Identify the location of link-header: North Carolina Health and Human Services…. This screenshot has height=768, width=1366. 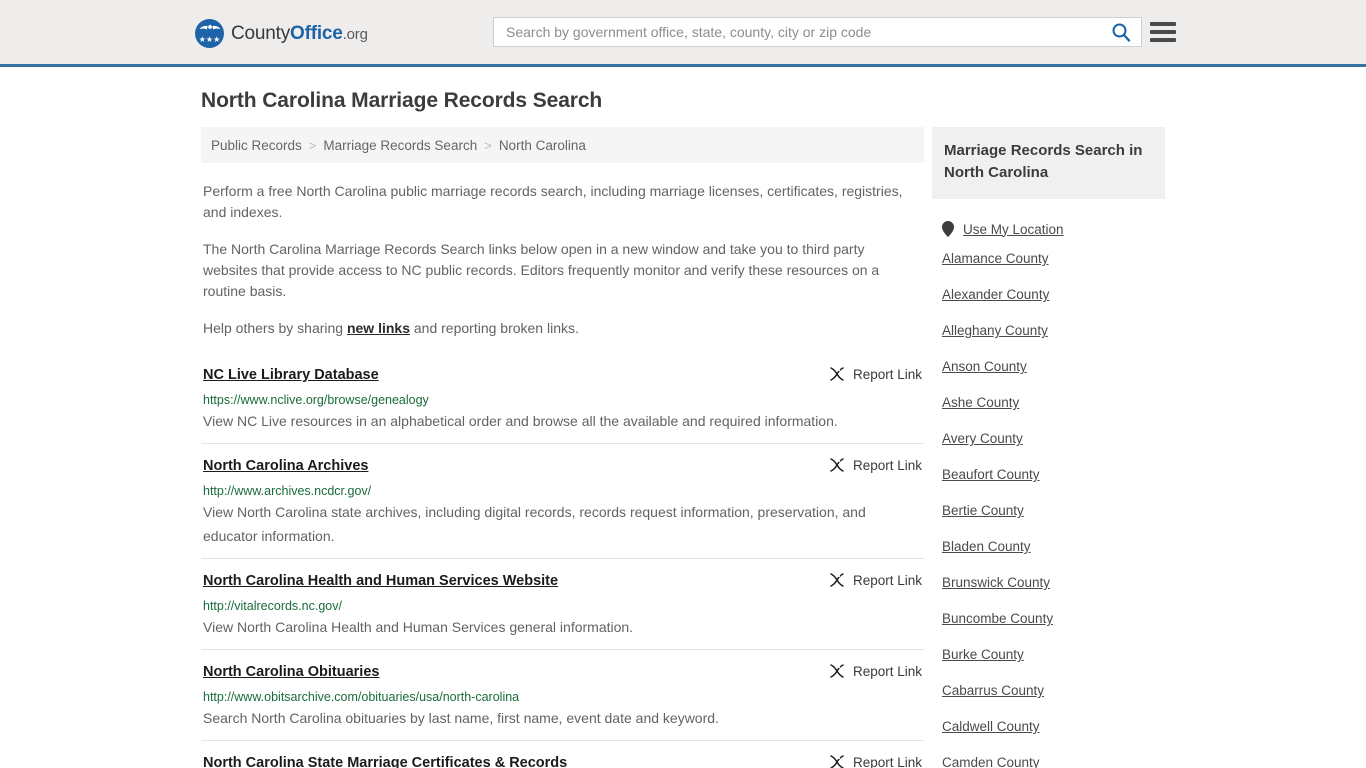
(562, 581).